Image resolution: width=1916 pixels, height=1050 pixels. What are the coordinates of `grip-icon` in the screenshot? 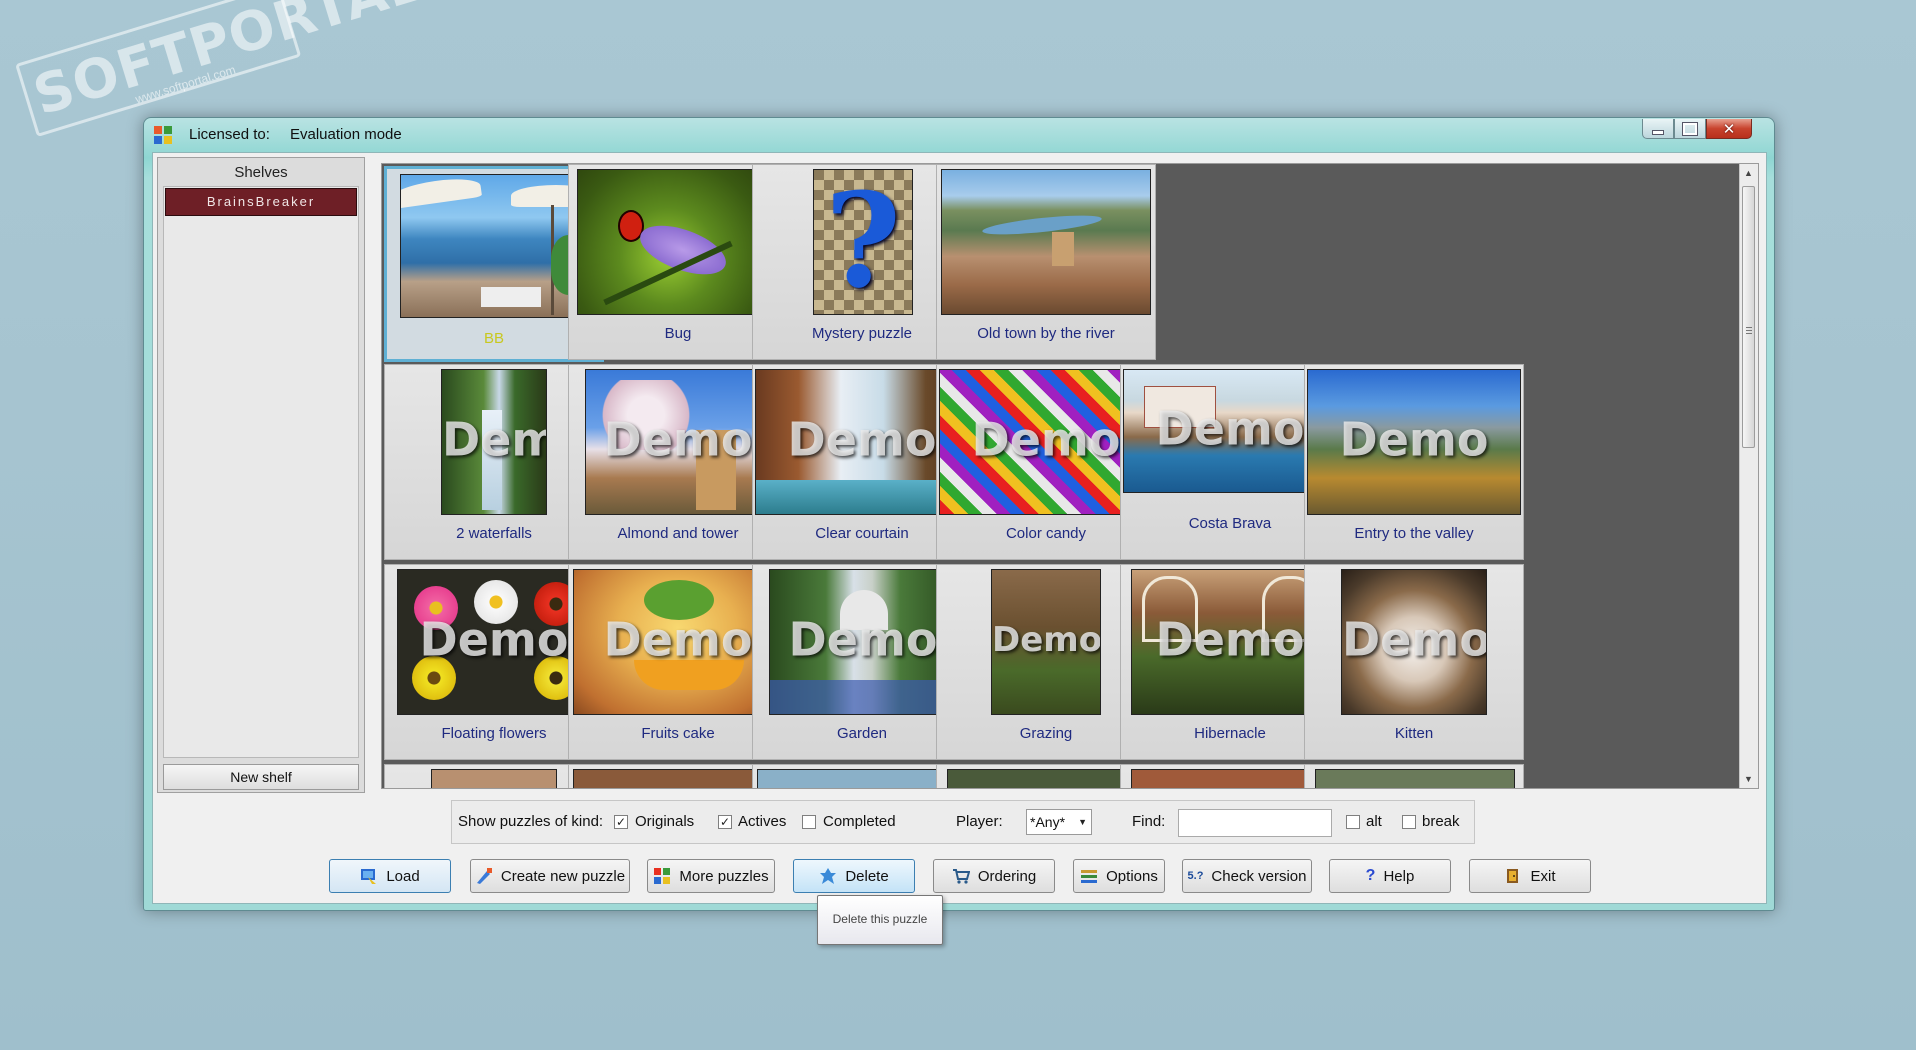 It's located at (1749, 327).